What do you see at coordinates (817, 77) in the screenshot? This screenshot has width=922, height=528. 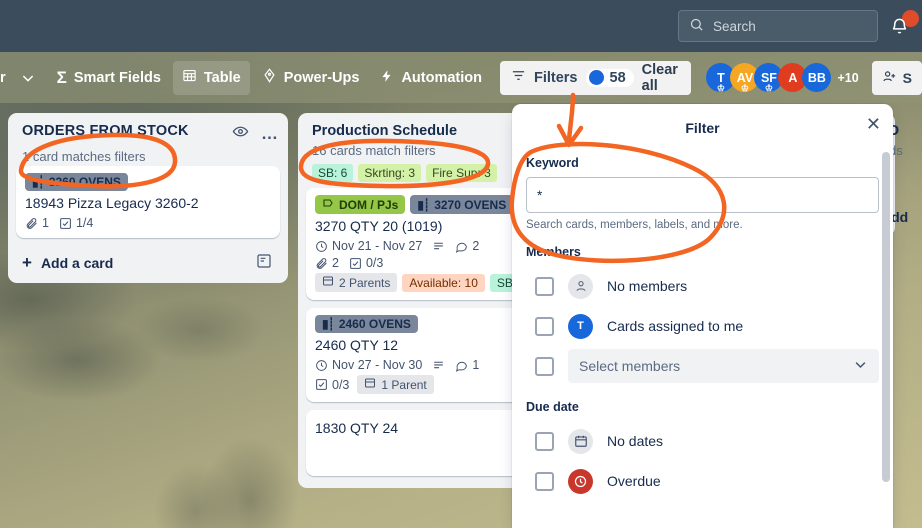 I see `avatar: BB` at bounding box center [817, 77].